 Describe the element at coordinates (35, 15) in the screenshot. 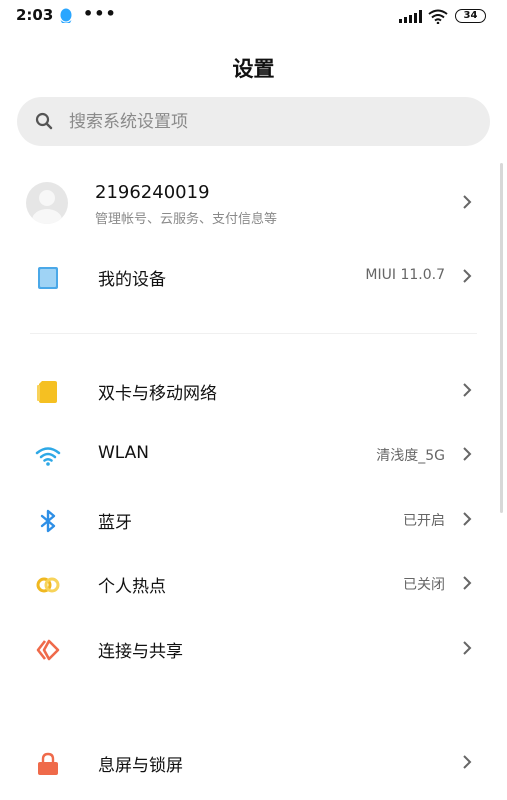

I see `status-time: 2:03` at that location.